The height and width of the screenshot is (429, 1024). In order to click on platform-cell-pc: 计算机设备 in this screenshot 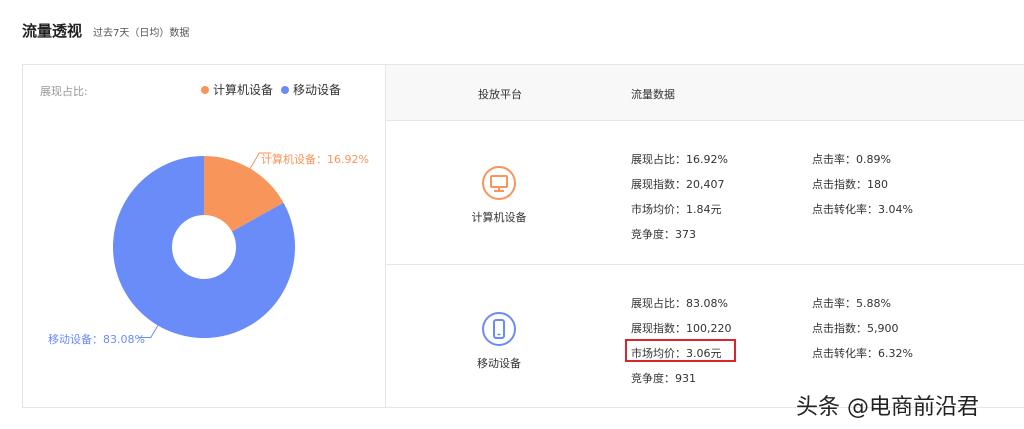, I will do `click(499, 195)`.